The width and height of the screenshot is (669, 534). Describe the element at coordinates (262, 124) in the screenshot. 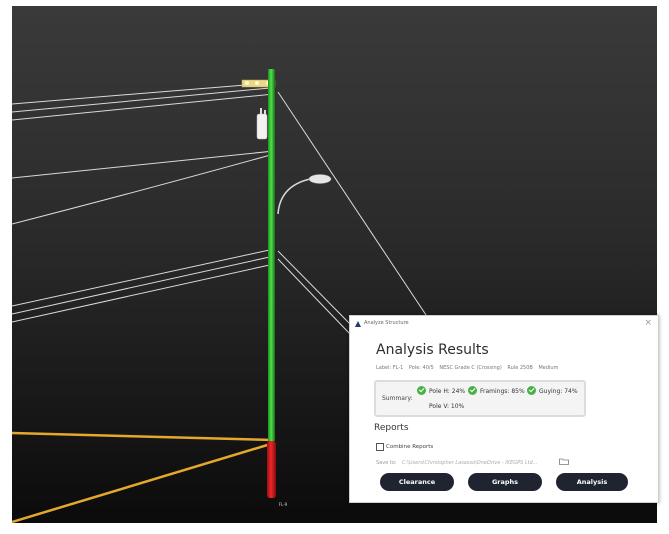

I see `transformer` at that location.